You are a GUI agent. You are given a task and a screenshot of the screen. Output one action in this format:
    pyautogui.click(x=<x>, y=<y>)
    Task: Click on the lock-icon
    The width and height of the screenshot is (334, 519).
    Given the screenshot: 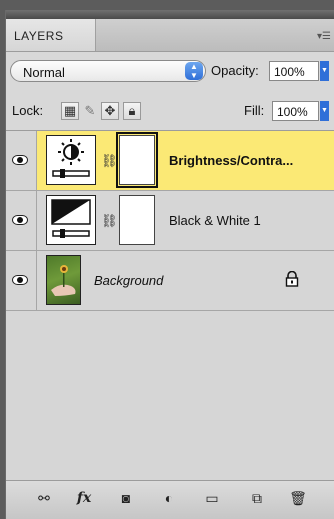 What is the action you would take?
    pyautogui.click(x=292, y=279)
    